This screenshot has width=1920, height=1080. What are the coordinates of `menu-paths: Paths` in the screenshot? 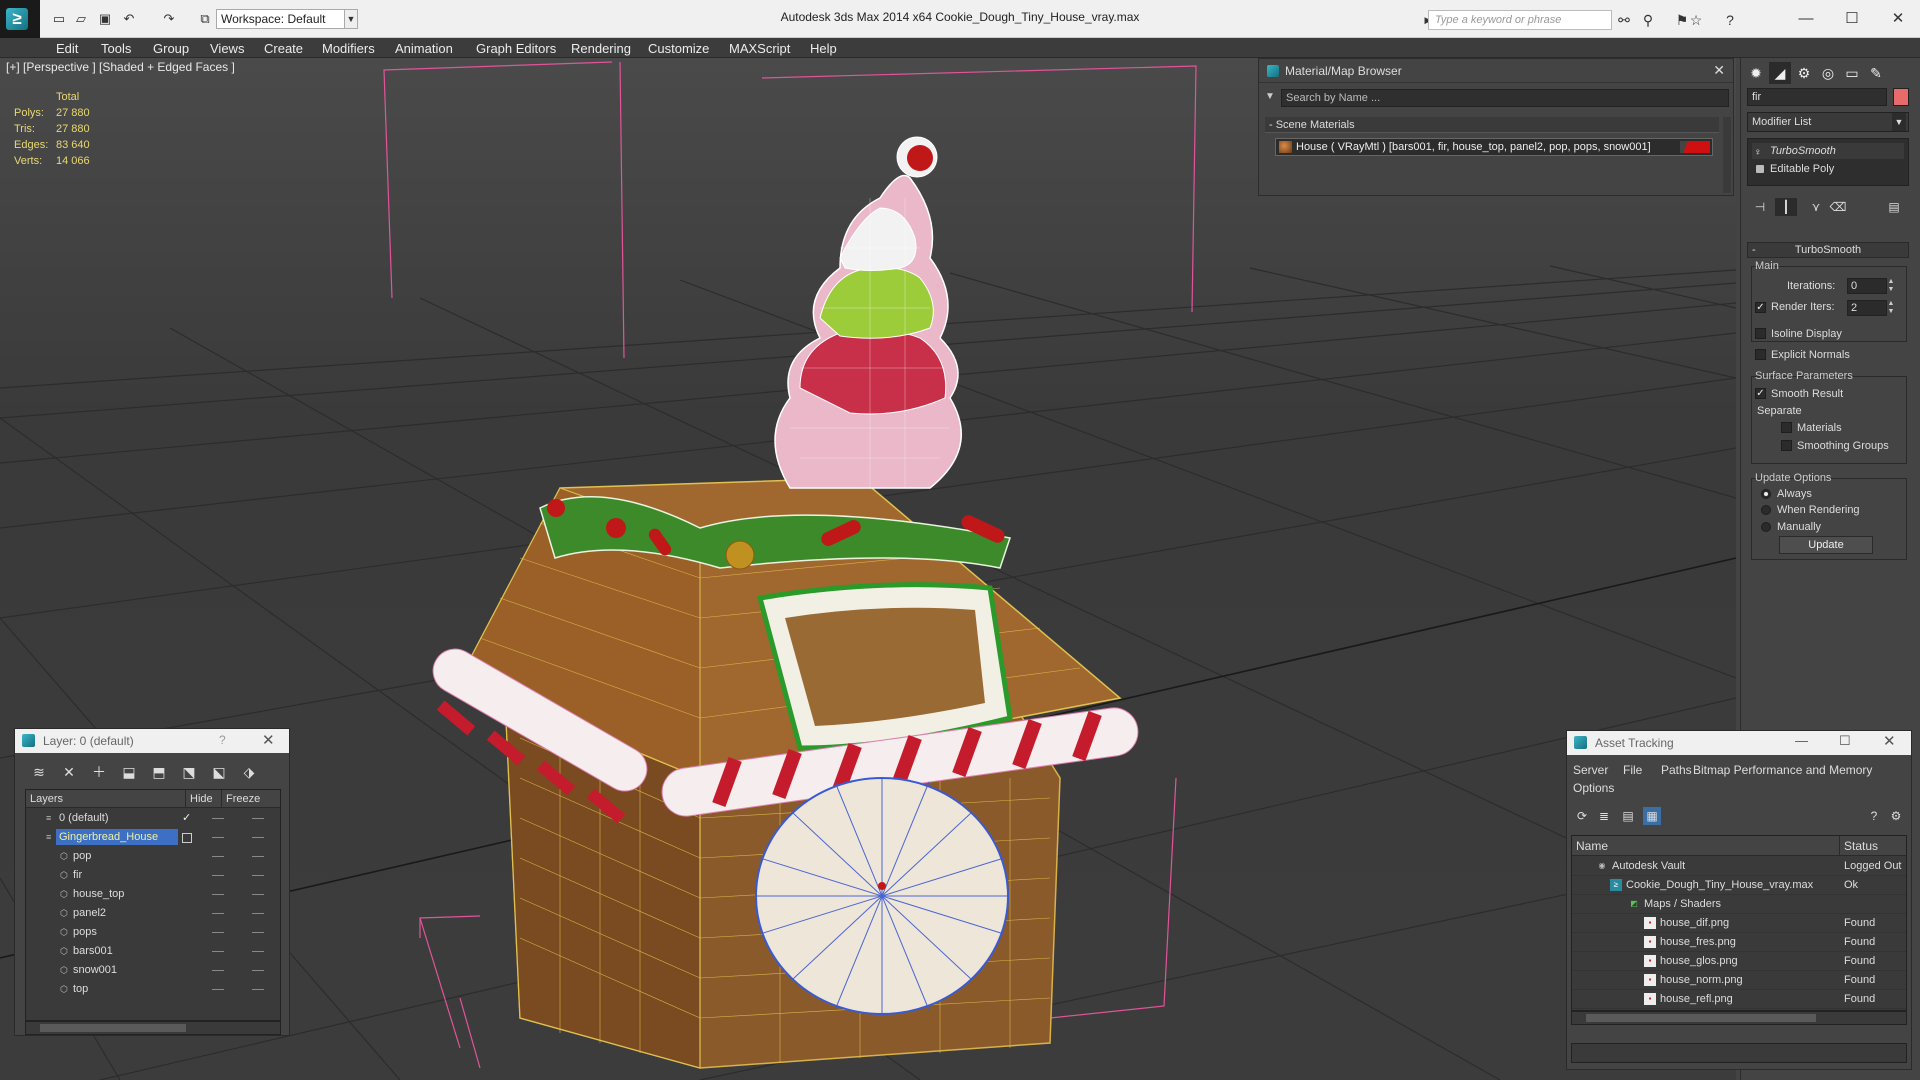 It's located at (1676, 770).